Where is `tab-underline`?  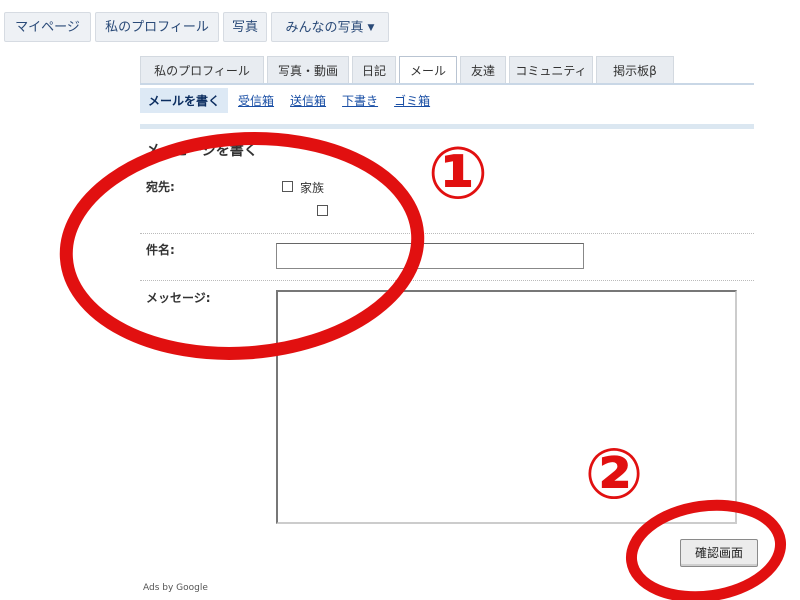
tab-underline is located at coordinates (447, 84).